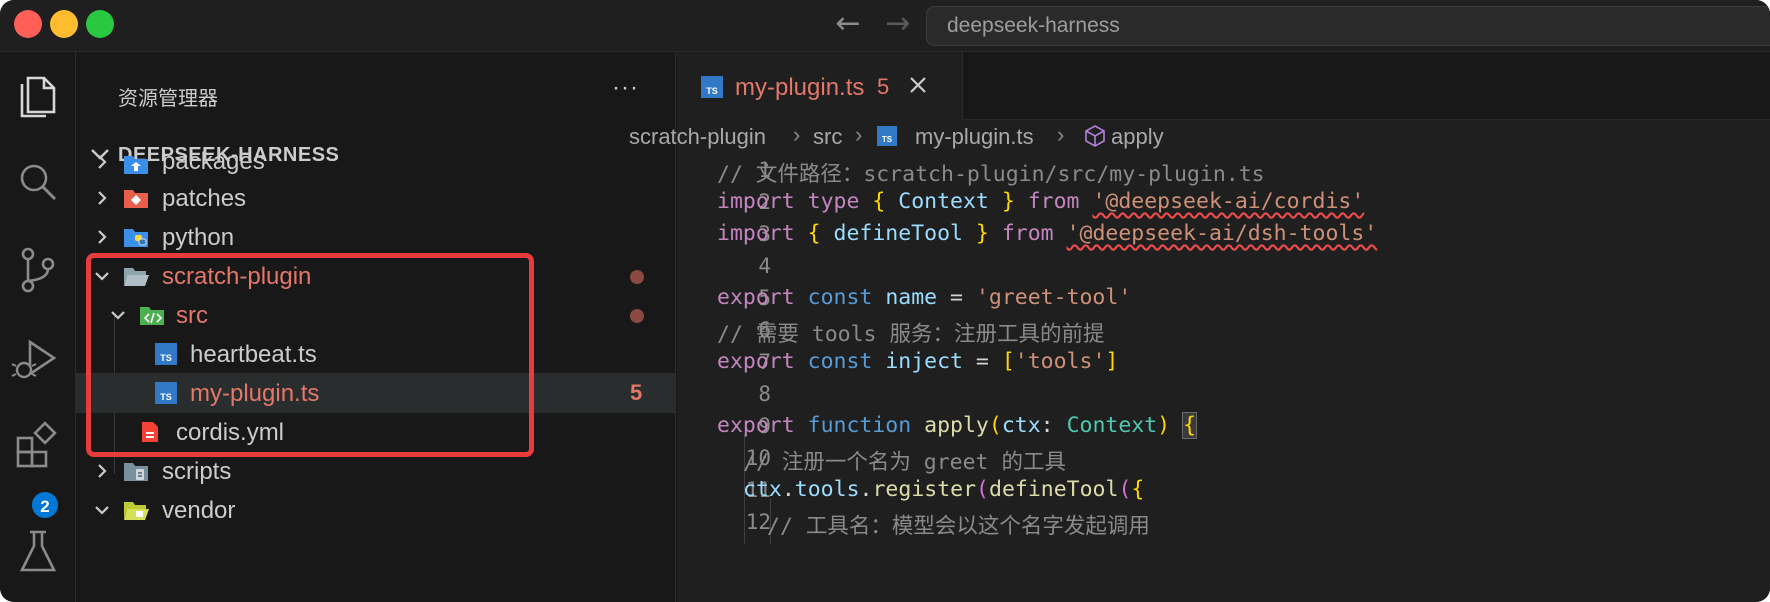  What do you see at coordinates (38, 552) in the screenshot?
I see `testing-flask-icon` at bounding box center [38, 552].